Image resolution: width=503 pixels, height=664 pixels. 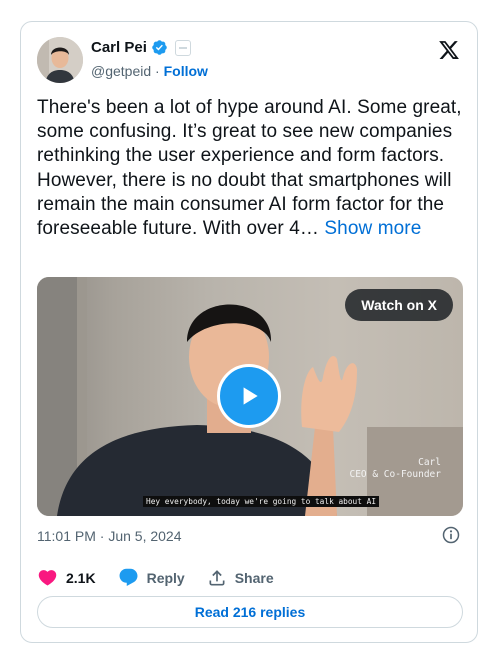 I want to click on action-bar: 2.1K Reply Share, so click(x=166, y=577).